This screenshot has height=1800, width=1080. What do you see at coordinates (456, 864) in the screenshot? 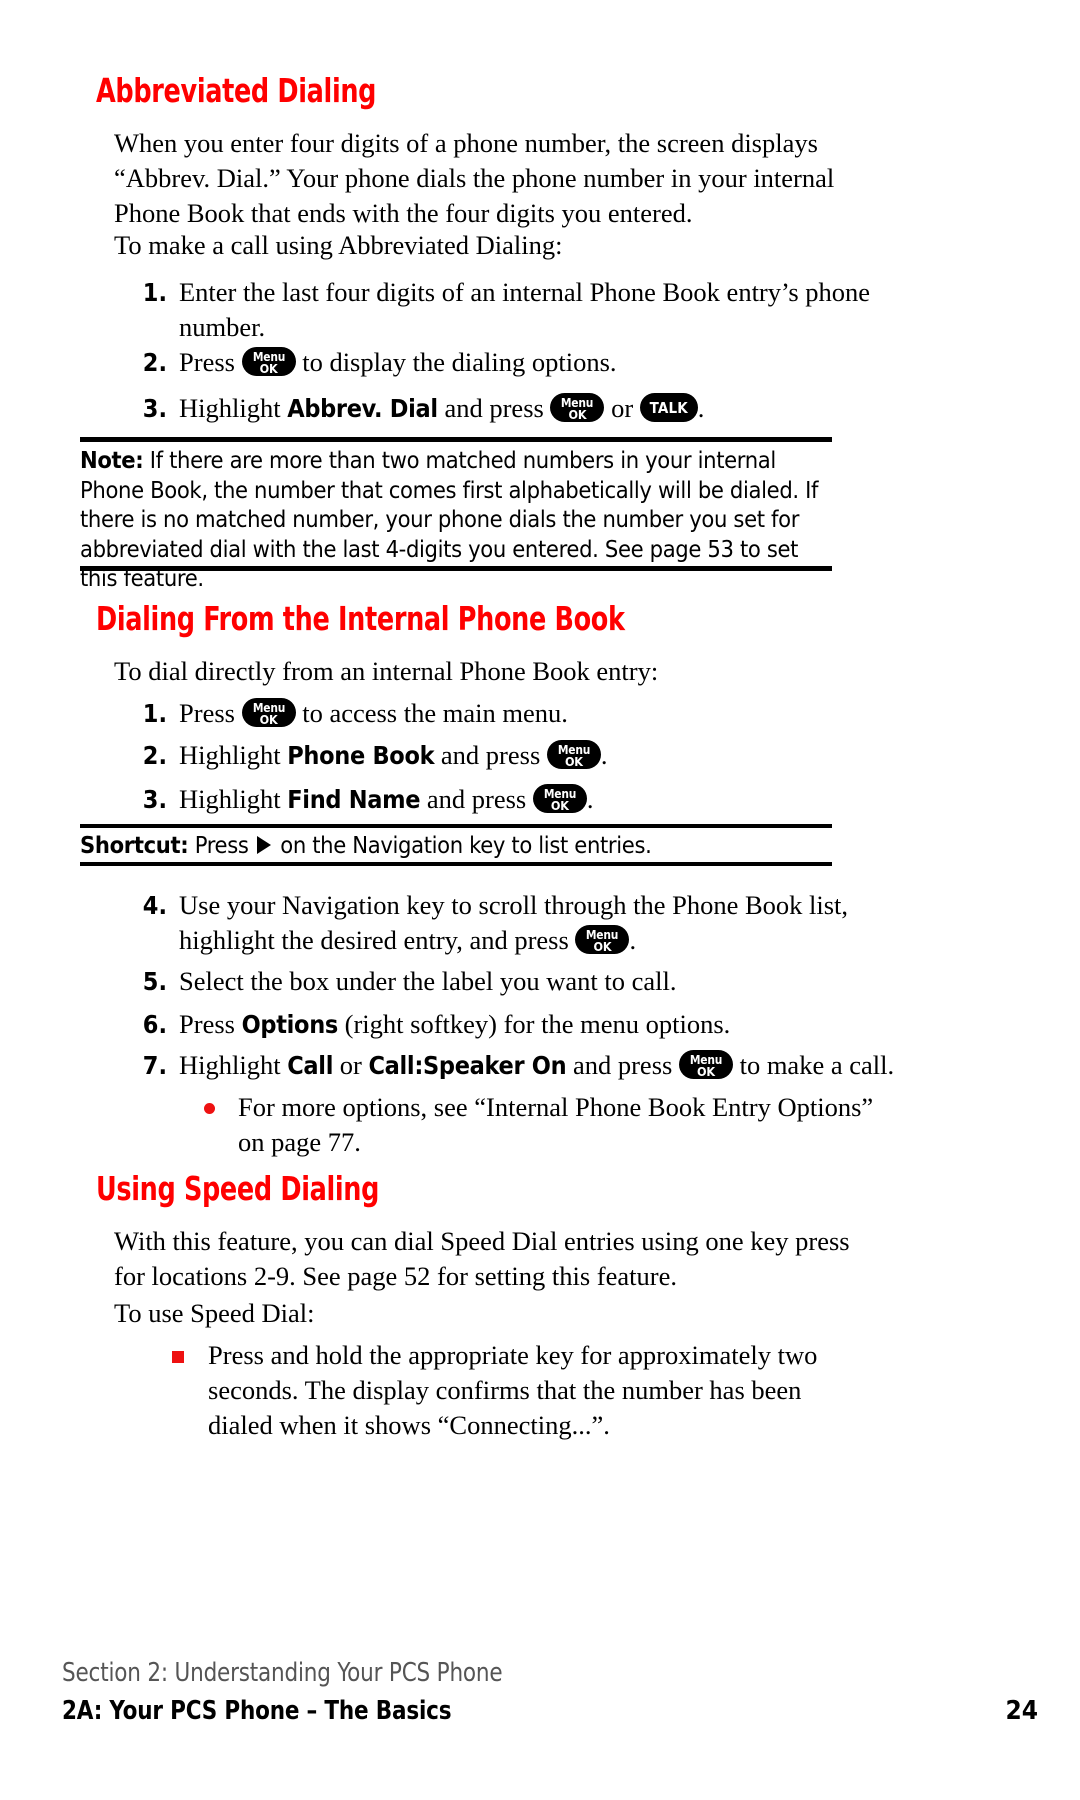
I see `shortcut-box-bottom-rule` at bounding box center [456, 864].